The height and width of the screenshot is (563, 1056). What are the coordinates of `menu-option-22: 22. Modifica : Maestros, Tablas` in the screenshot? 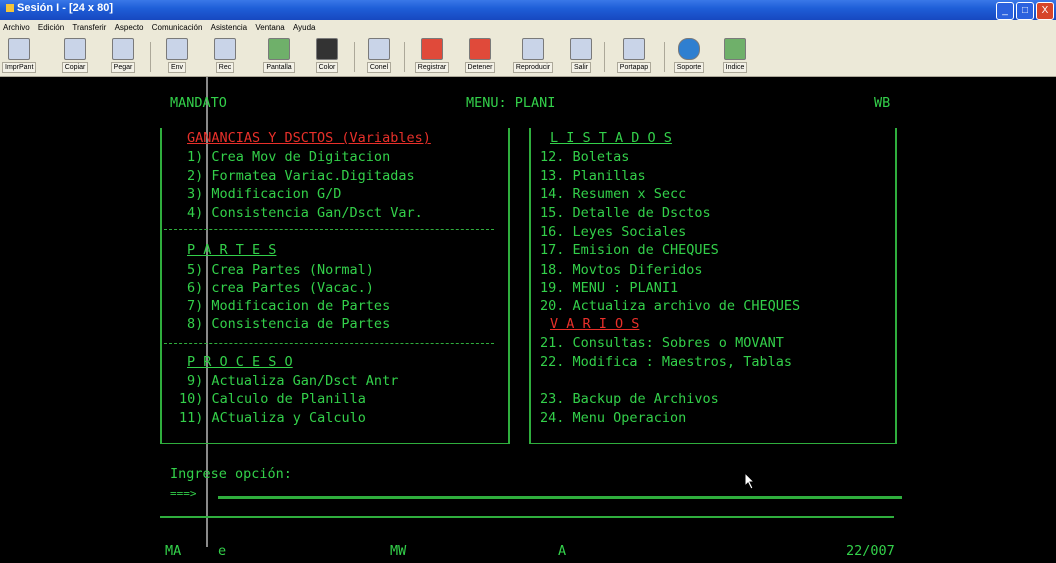 It's located at (666, 362).